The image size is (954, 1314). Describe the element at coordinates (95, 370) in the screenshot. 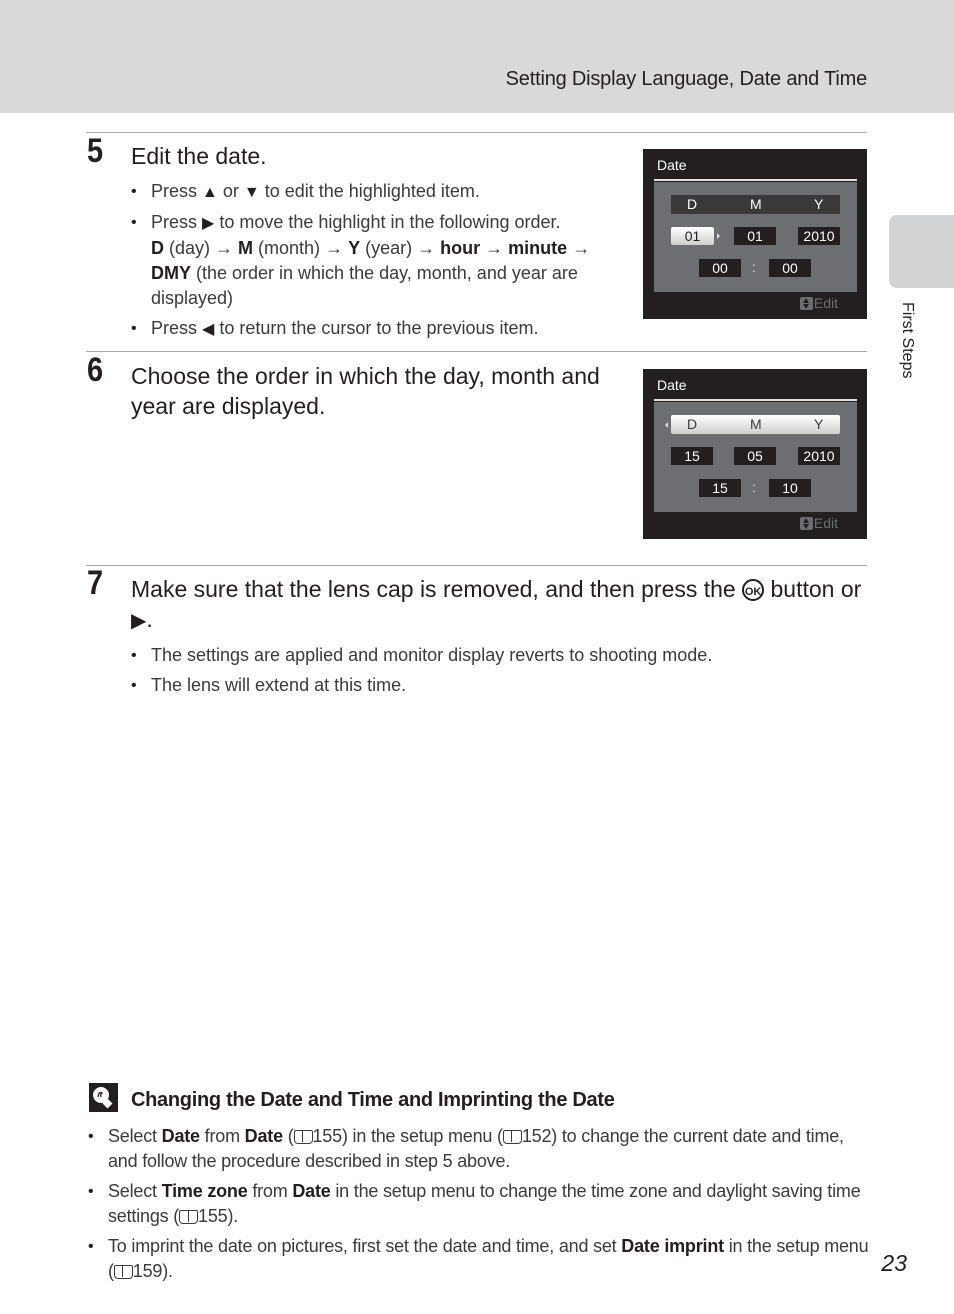

I see `step-number: 6` at that location.